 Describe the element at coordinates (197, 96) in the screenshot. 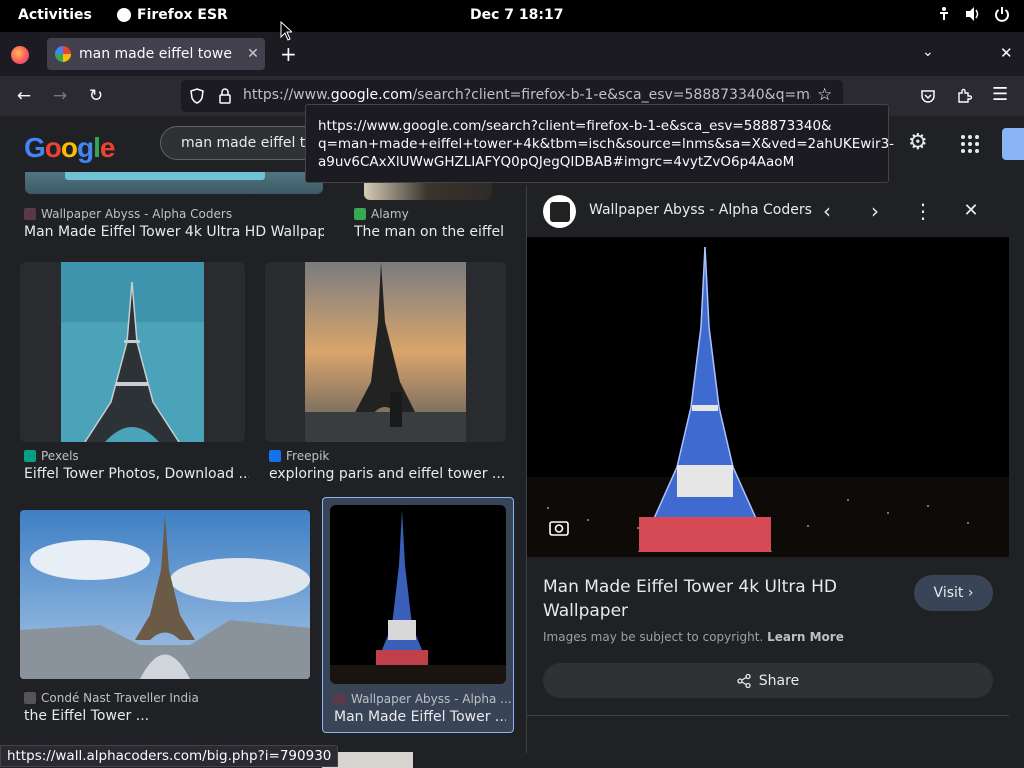

I see `shield-icon` at that location.